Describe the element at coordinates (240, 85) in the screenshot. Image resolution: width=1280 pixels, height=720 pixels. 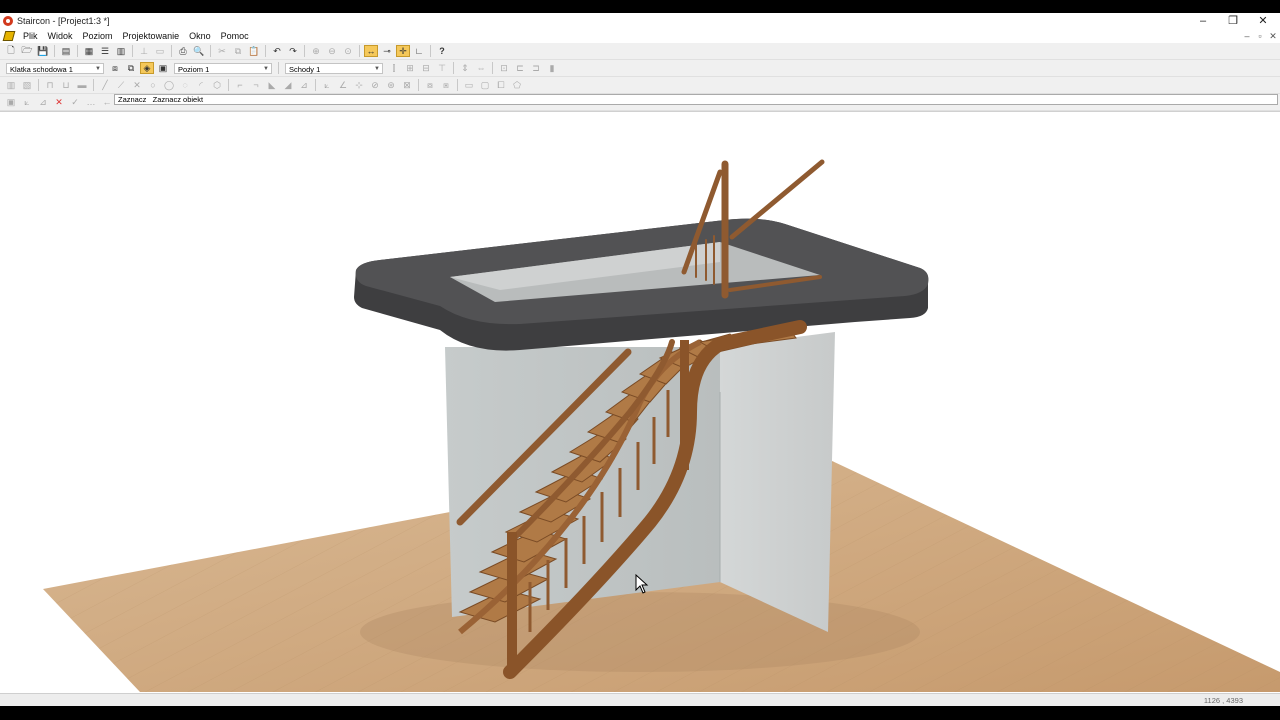
I see `trim-icon: ⌐` at that location.